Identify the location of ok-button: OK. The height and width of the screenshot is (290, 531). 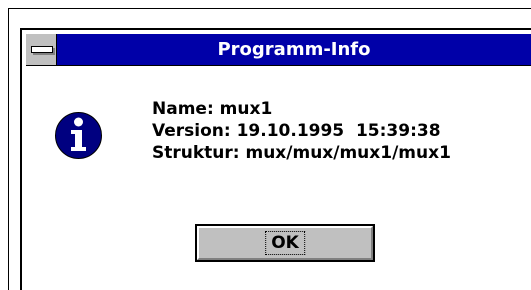
(285, 243).